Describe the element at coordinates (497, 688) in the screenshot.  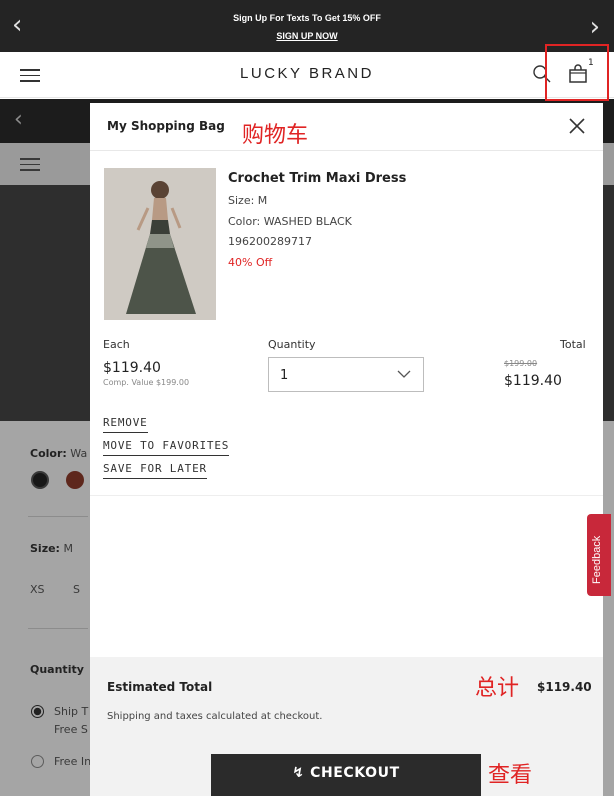
I see `total-annotation: 总计` at that location.